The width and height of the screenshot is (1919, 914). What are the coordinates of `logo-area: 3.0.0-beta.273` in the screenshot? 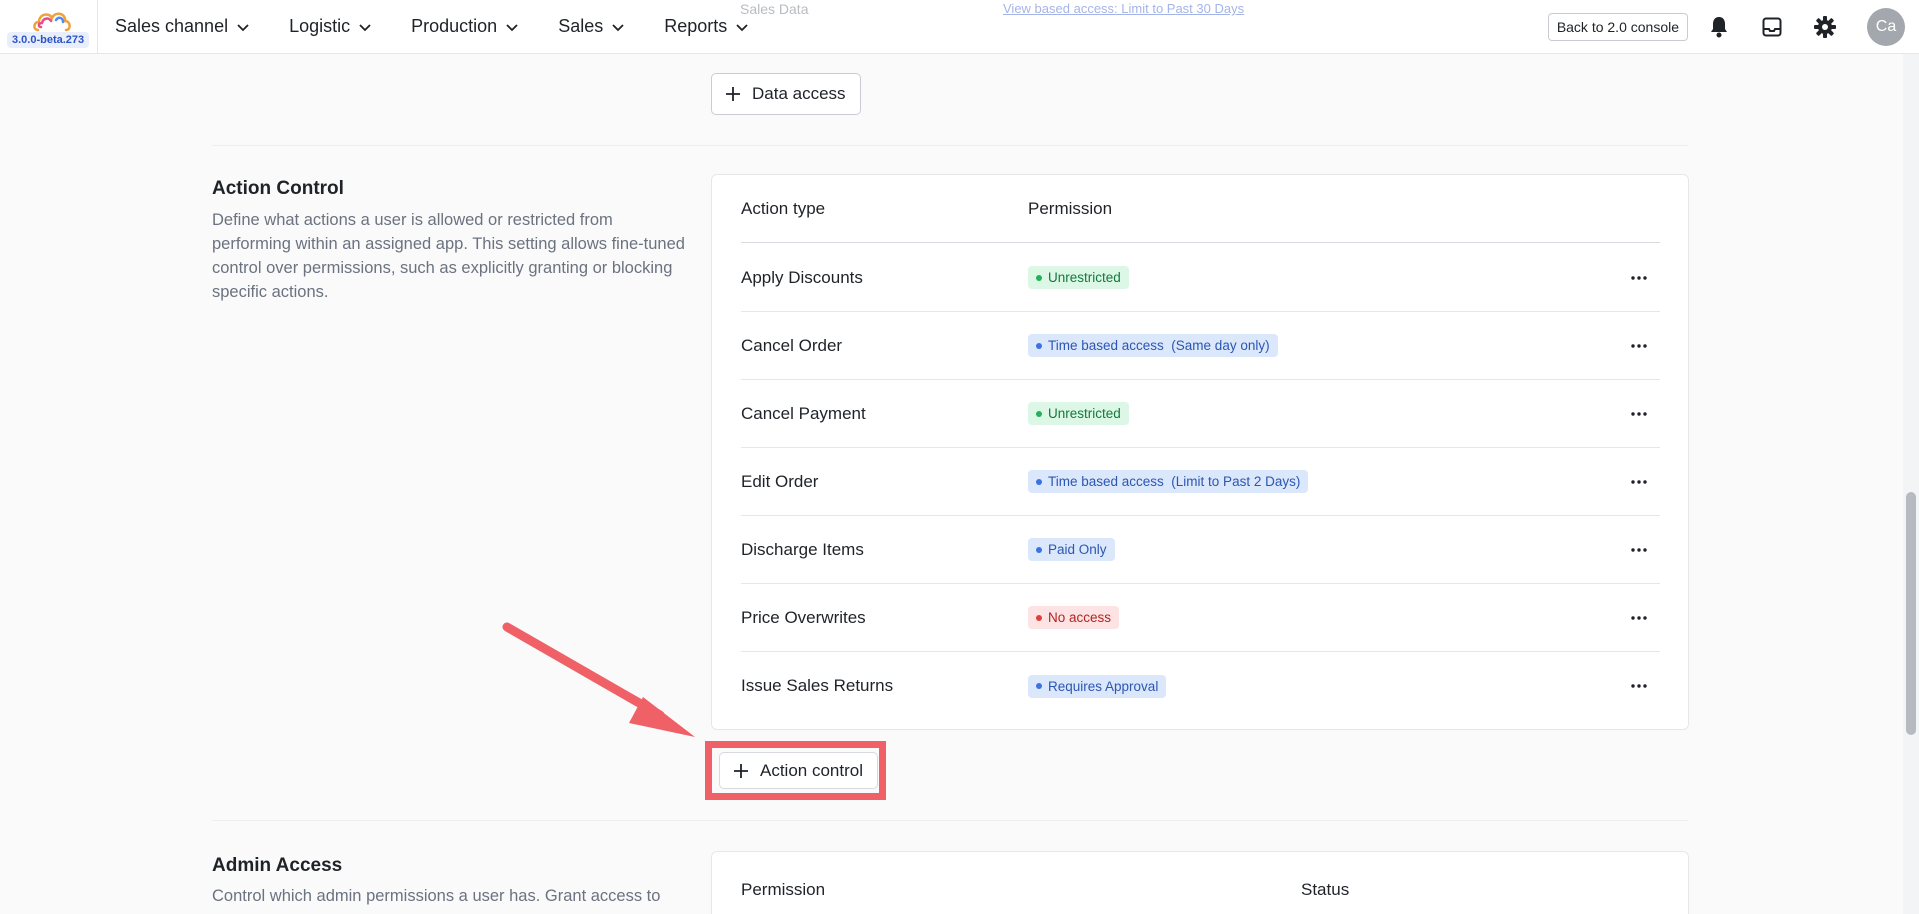 It's located at (49, 27).